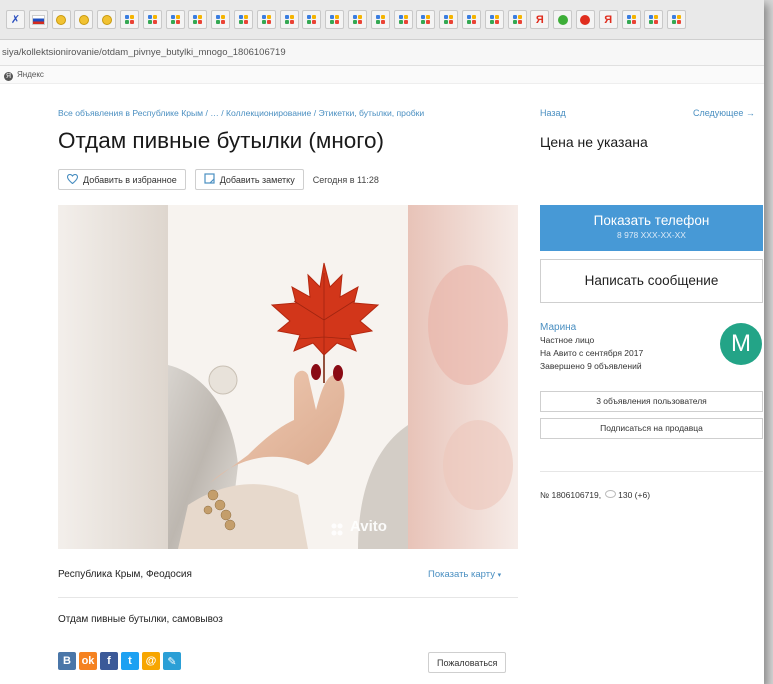 The image size is (773, 684). Describe the element at coordinates (651, 220) in the screenshot. I see `show-phone-label: Показать телефон` at that location.